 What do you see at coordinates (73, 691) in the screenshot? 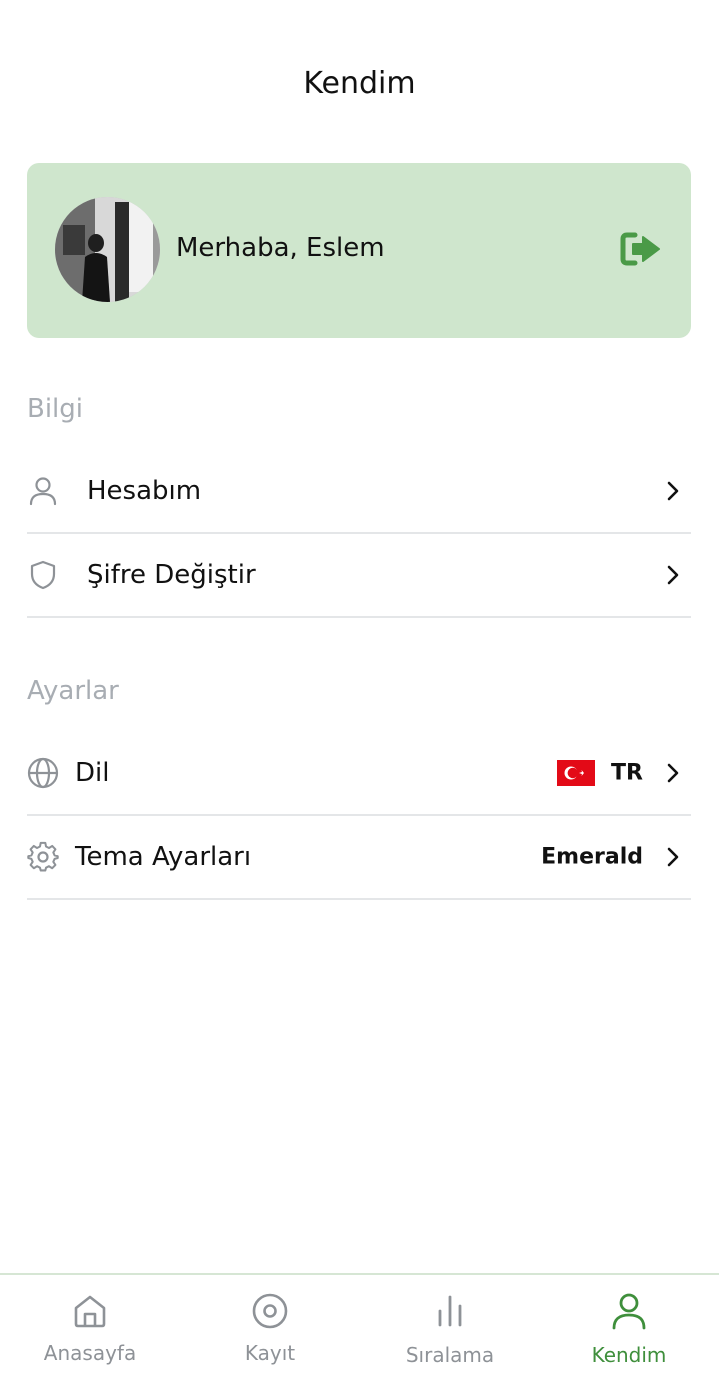
I see `section-title-ayarlar: Ayarlar` at bounding box center [73, 691].